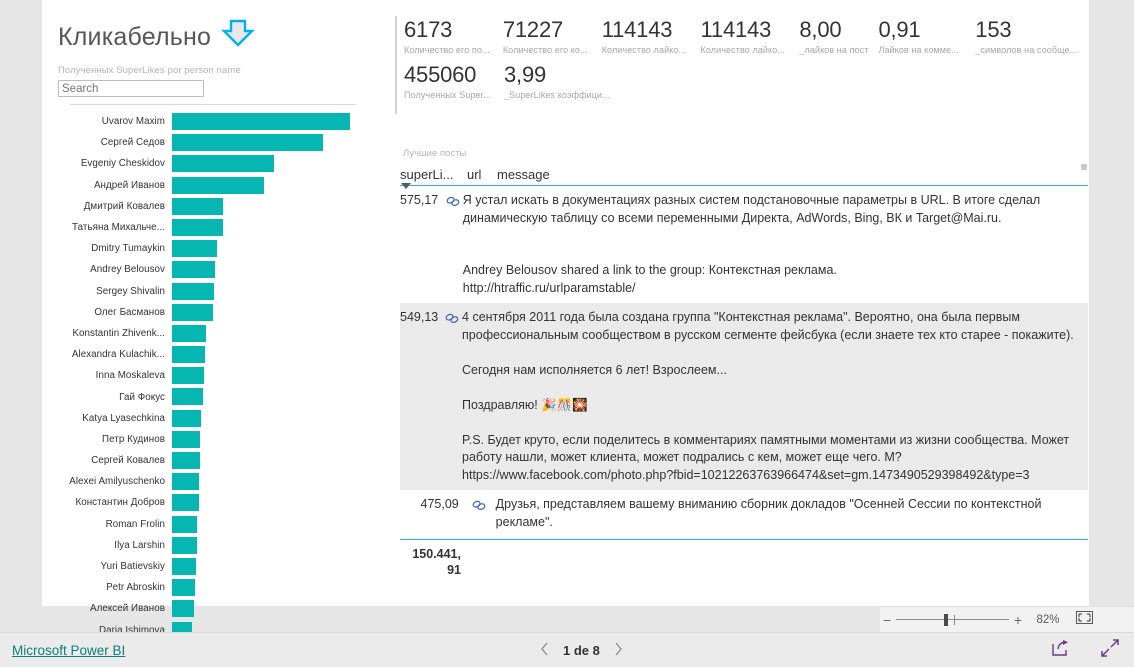 The width and height of the screenshot is (1134, 667). What do you see at coordinates (406, 186) in the screenshot?
I see `sort-descending-icon` at bounding box center [406, 186].